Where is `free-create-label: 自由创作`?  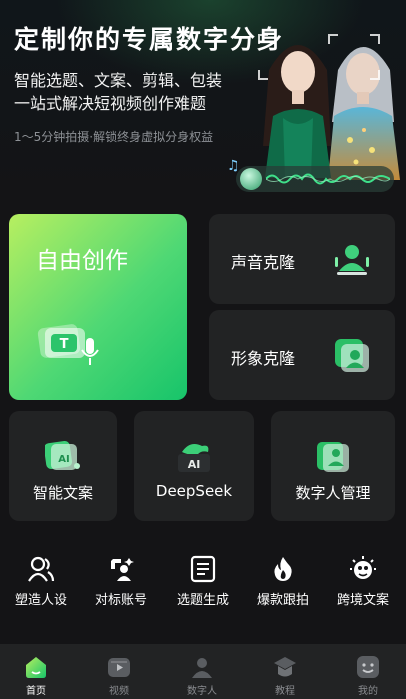
free-create-label: 自由创作 is located at coordinates (82, 261).